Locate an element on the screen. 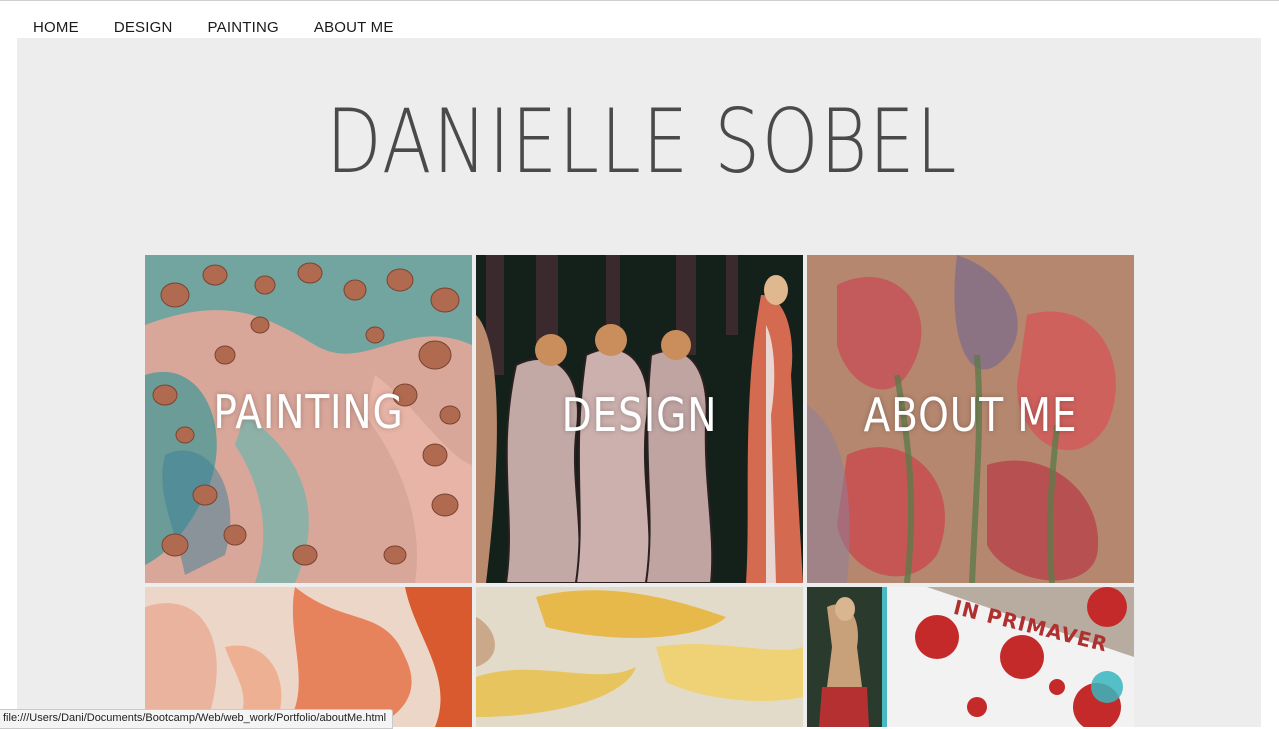 The width and height of the screenshot is (1279, 729). orange-abstract-painting-image is located at coordinates (308, 657).